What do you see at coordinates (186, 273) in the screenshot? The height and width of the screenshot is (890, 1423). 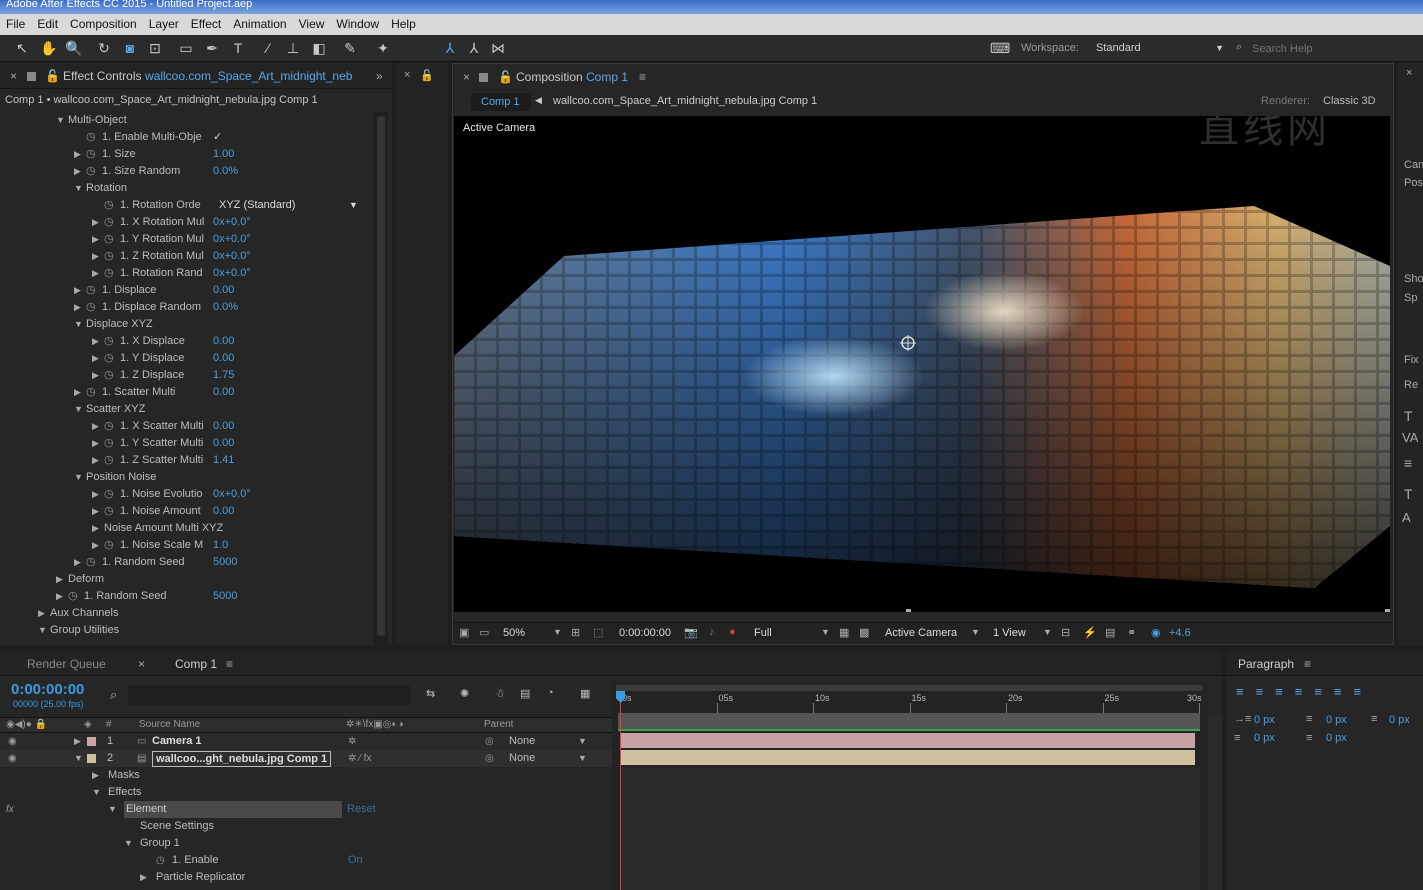 I see `effect-property-row: ▶ ◷ 1. Rotation Rand 0x+0.0°` at bounding box center [186, 273].